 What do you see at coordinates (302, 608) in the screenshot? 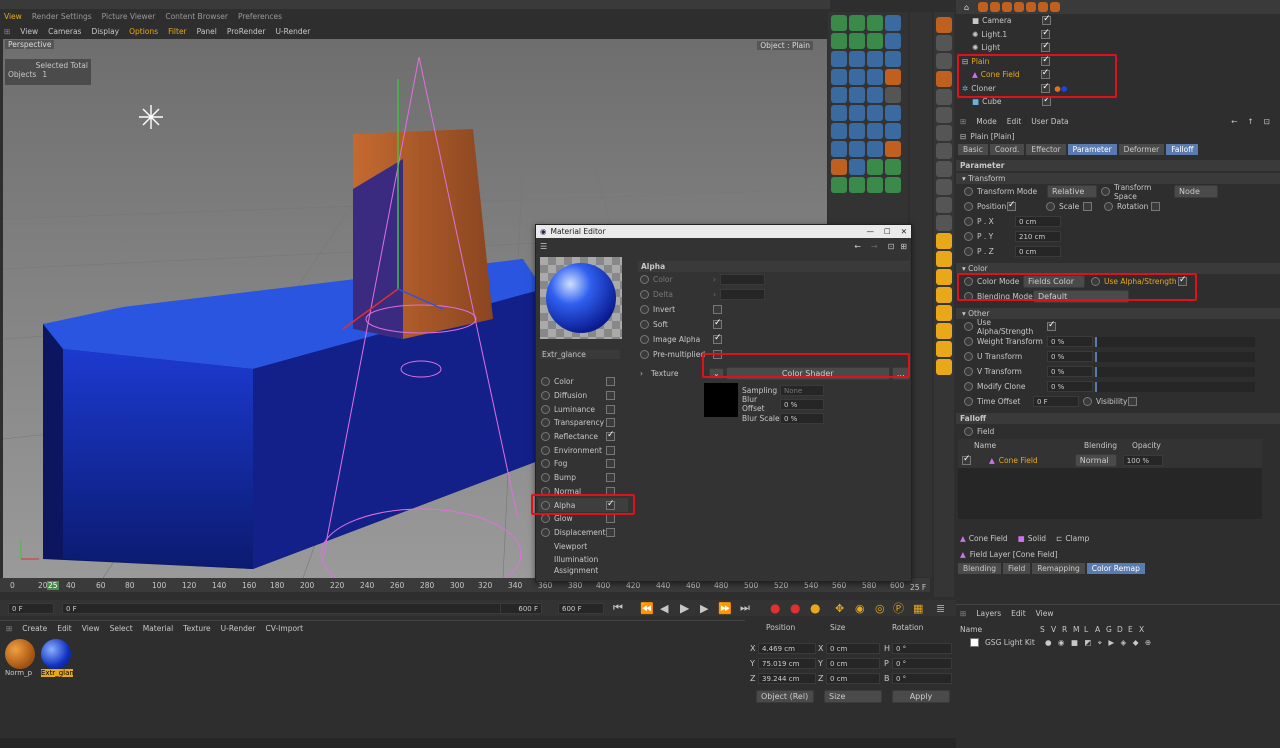
I see `preview-start-field: 0 F` at bounding box center [302, 608].